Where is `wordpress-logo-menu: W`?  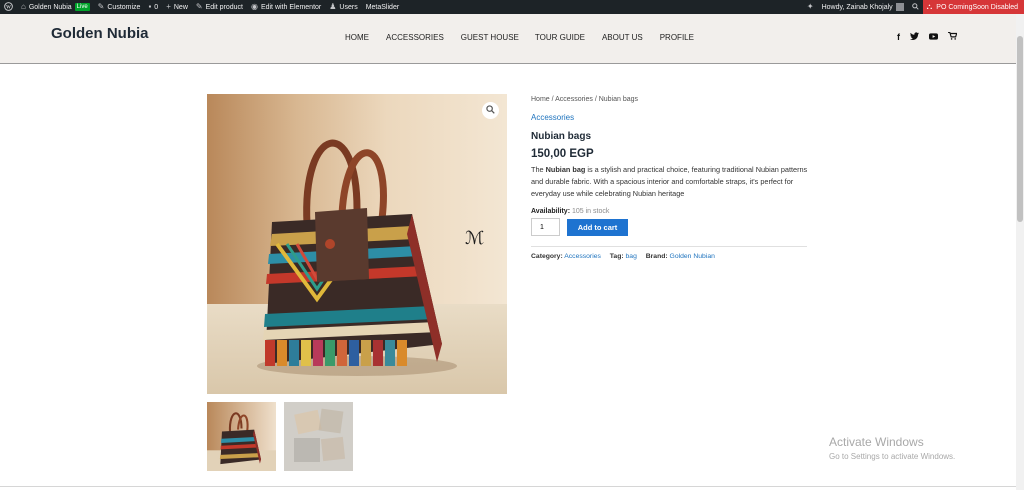
wordpress-logo-menu: W is located at coordinates (8, 7).